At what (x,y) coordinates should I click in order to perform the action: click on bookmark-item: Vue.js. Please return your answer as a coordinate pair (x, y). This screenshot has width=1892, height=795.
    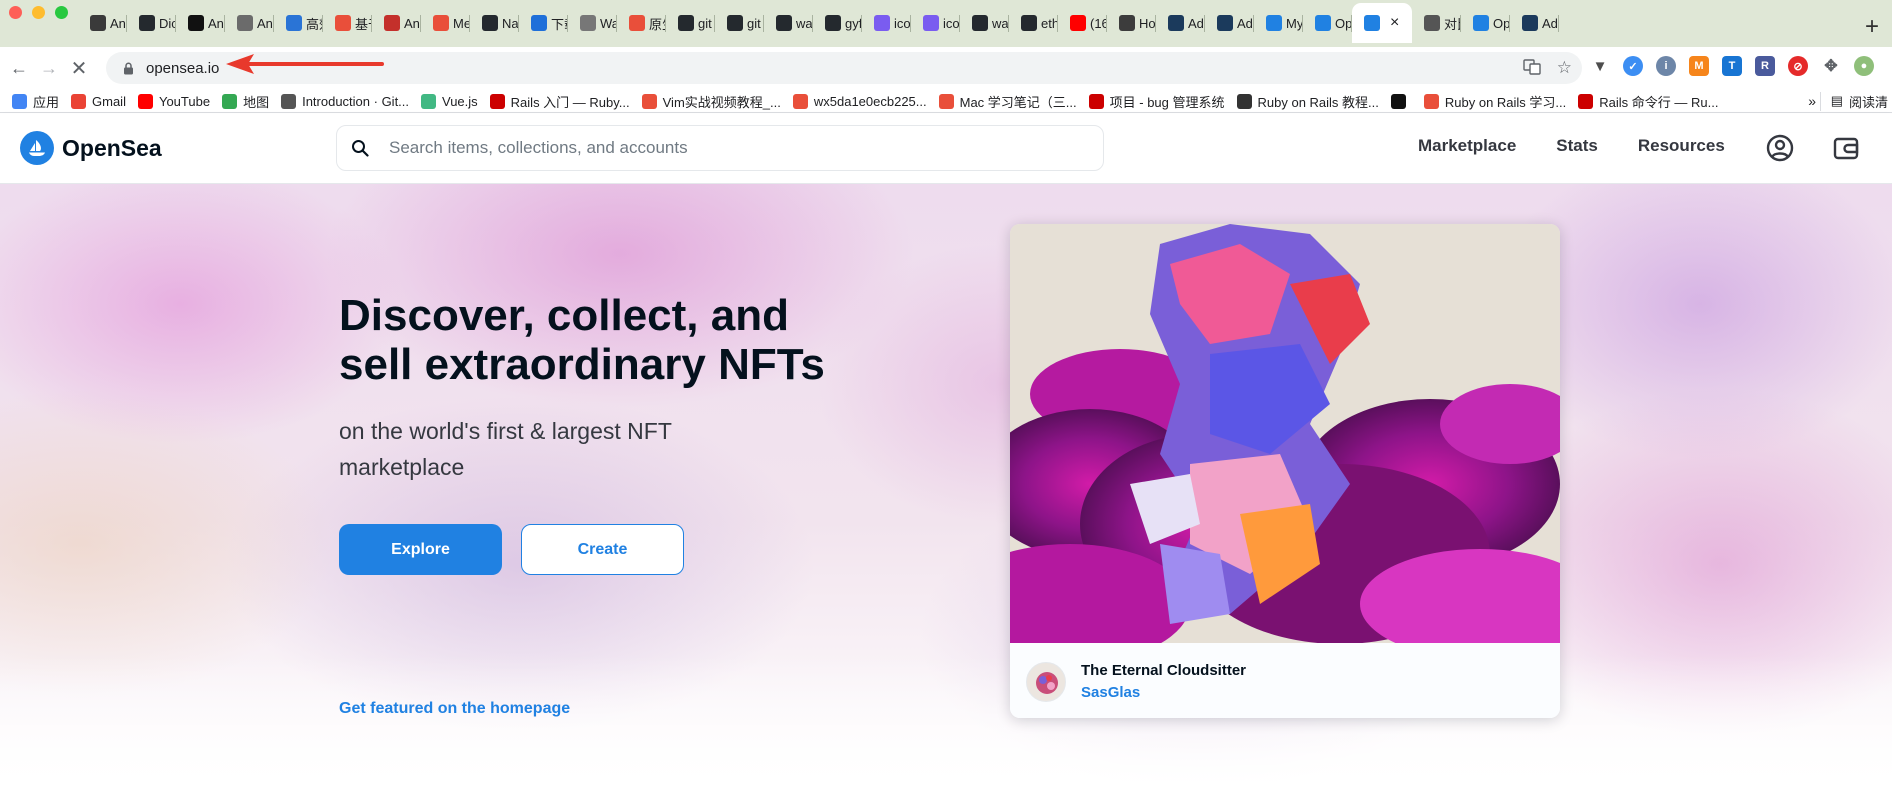
    Looking at the image, I should click on (449, 101).